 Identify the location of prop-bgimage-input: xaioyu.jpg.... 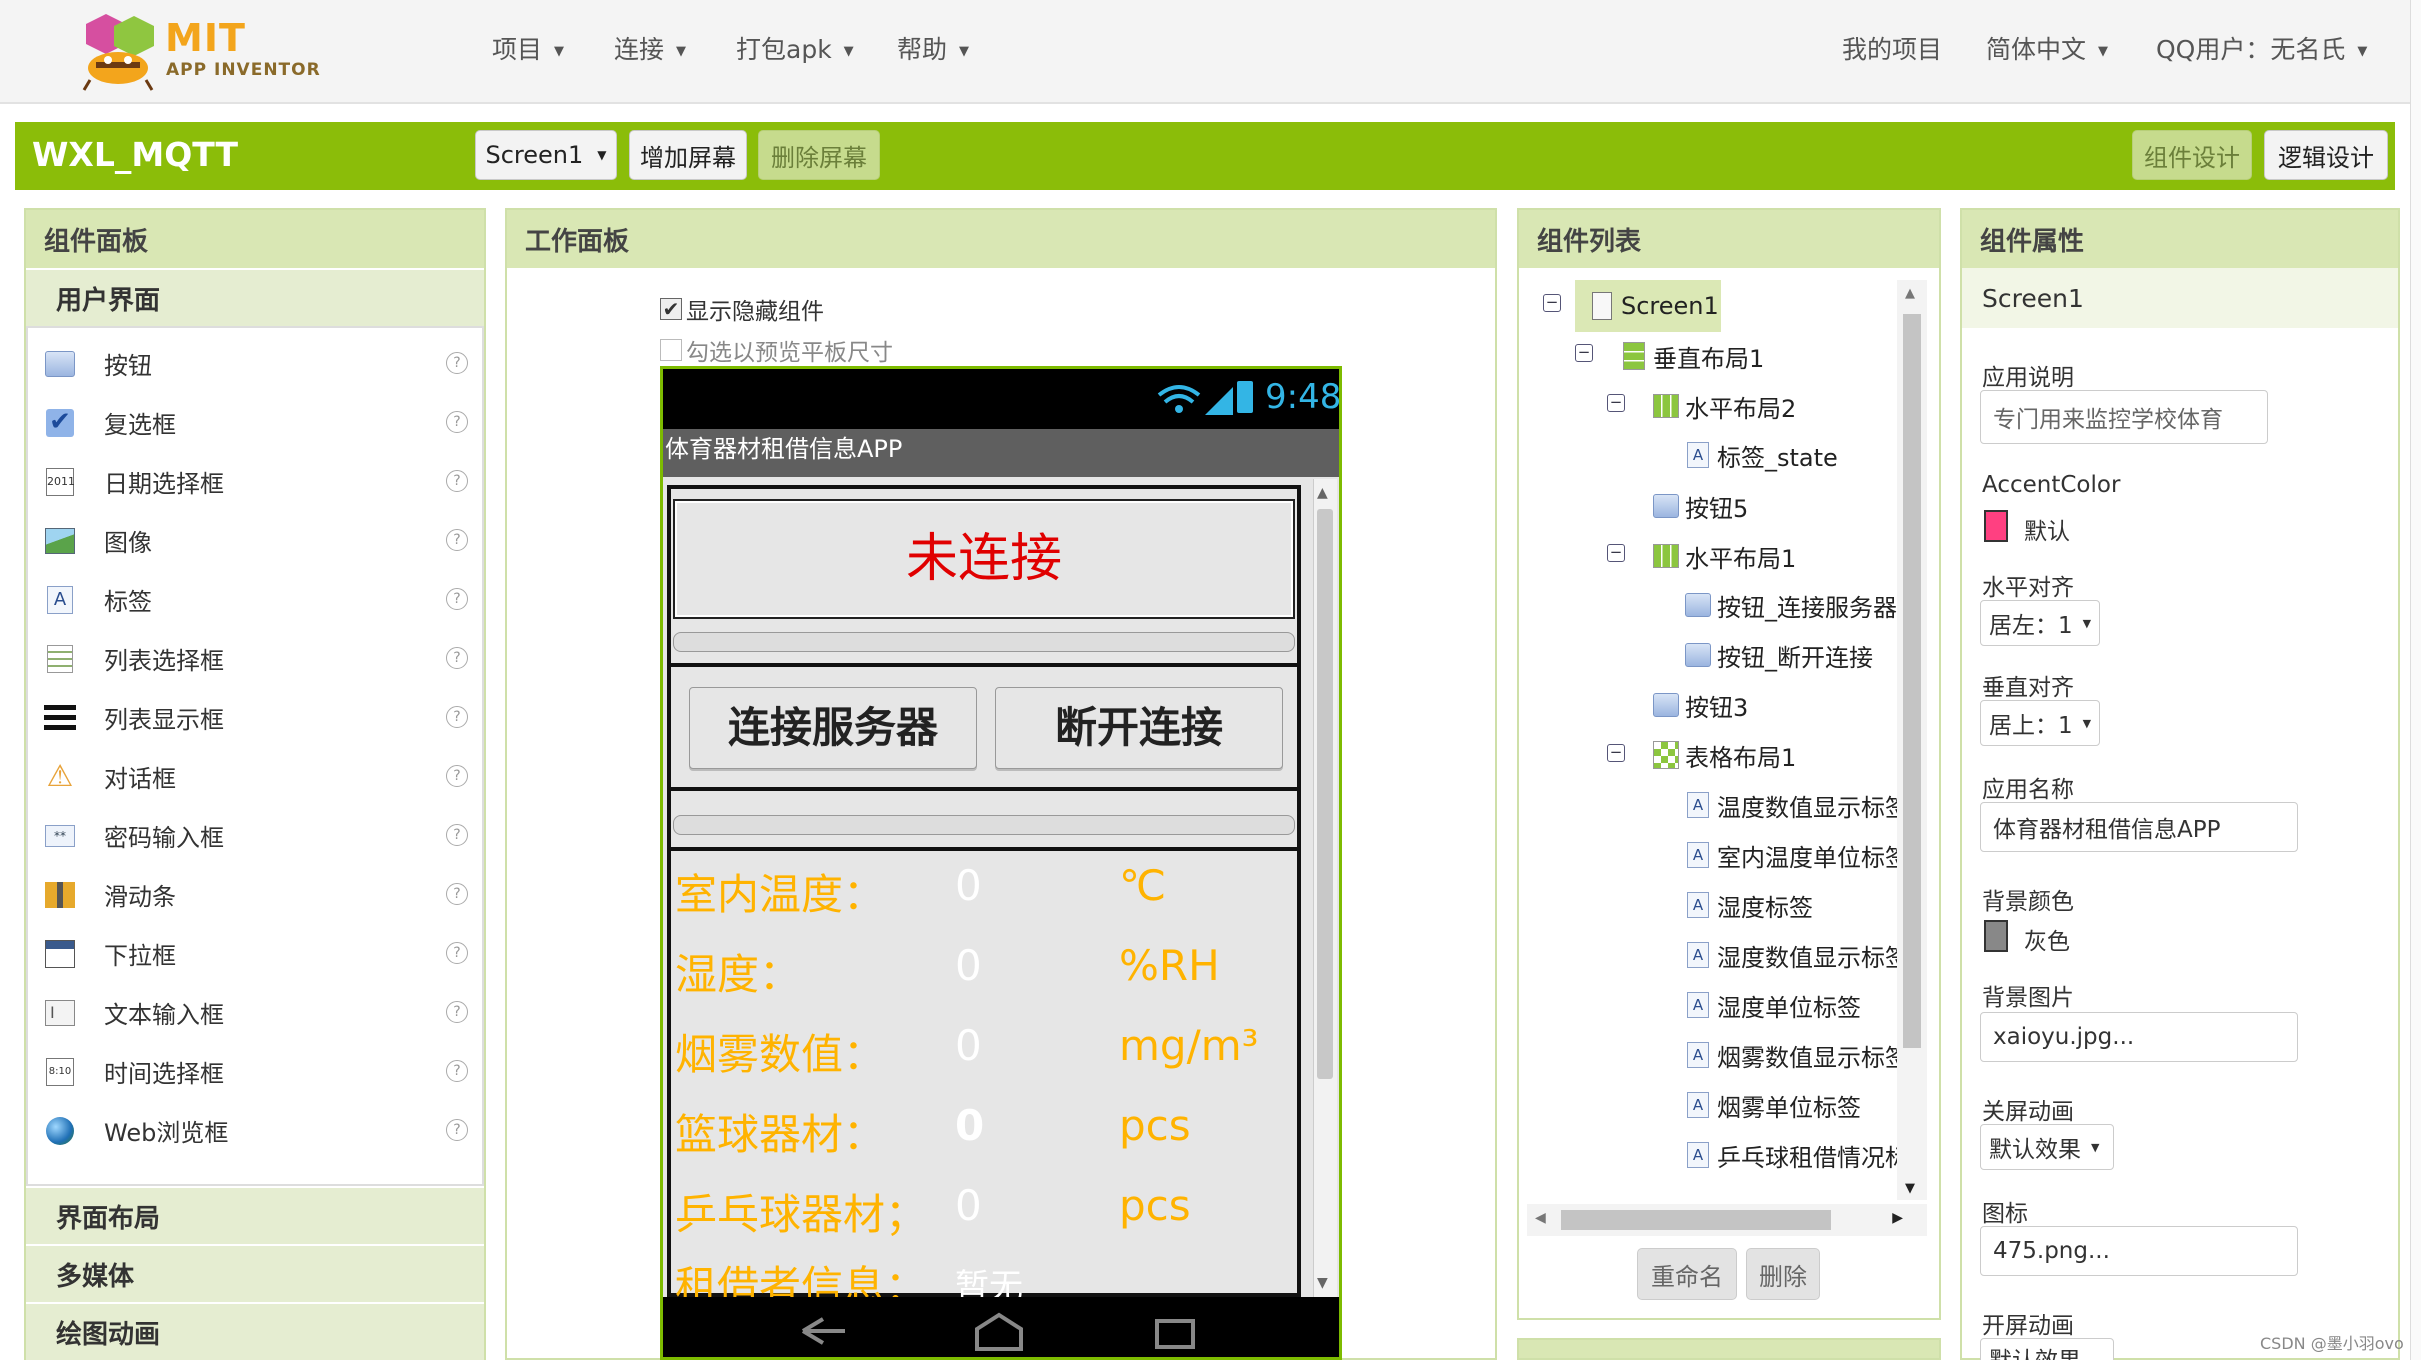
(2139, 1037).